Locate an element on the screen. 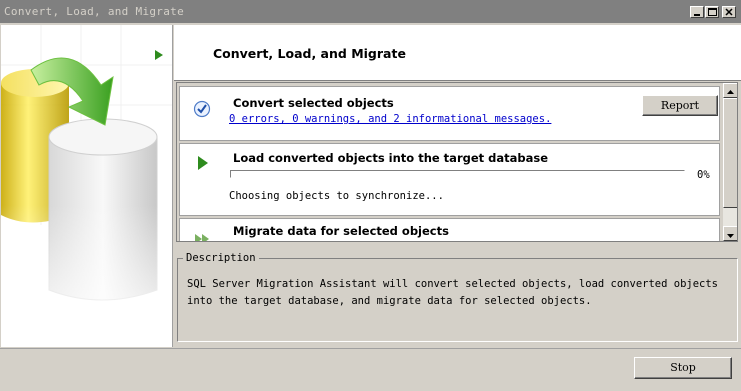 The height and width of the screenshot is (391, 741). footer-divider is located at coordinates (370, 348).